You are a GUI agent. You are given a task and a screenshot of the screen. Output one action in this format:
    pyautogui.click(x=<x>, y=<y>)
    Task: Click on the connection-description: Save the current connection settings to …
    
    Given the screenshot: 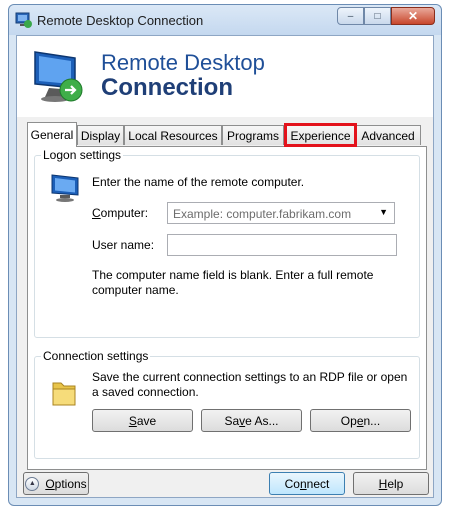 What is the action you would take?
    pyautogui.click(x=250, y=384)
    